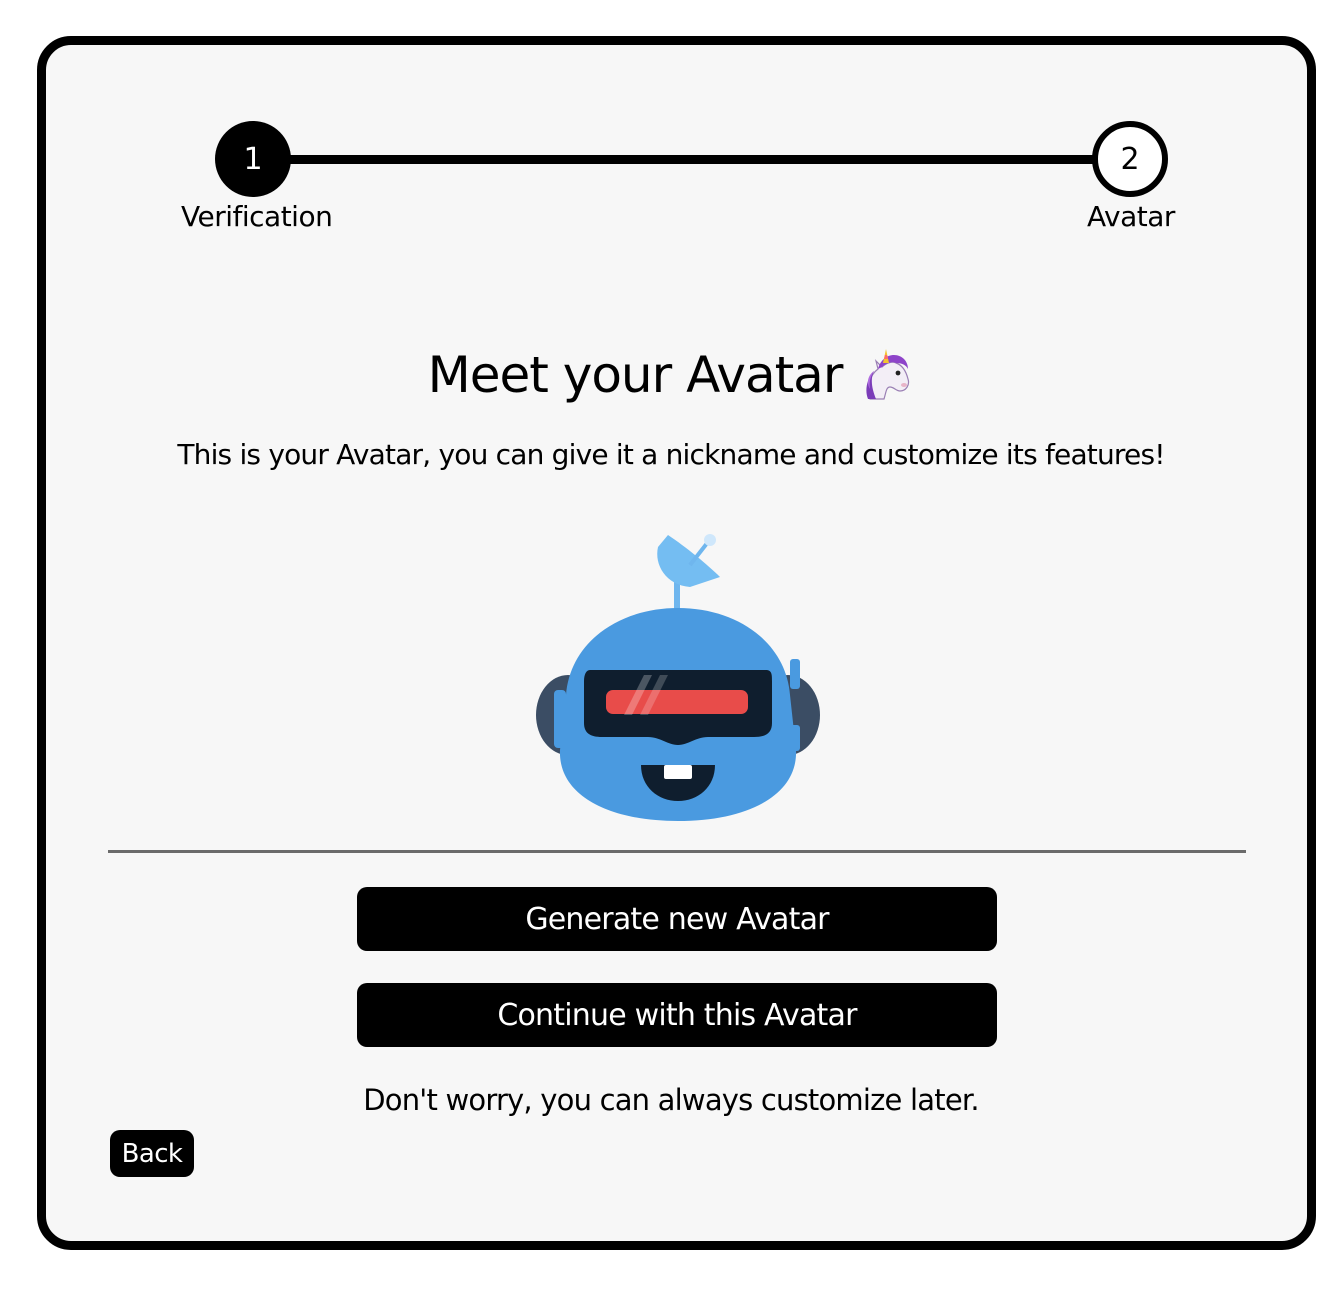 The width and height of the screenshot is (1342, 1304). I want to click on stepper-progress-line, so click(691, 159).